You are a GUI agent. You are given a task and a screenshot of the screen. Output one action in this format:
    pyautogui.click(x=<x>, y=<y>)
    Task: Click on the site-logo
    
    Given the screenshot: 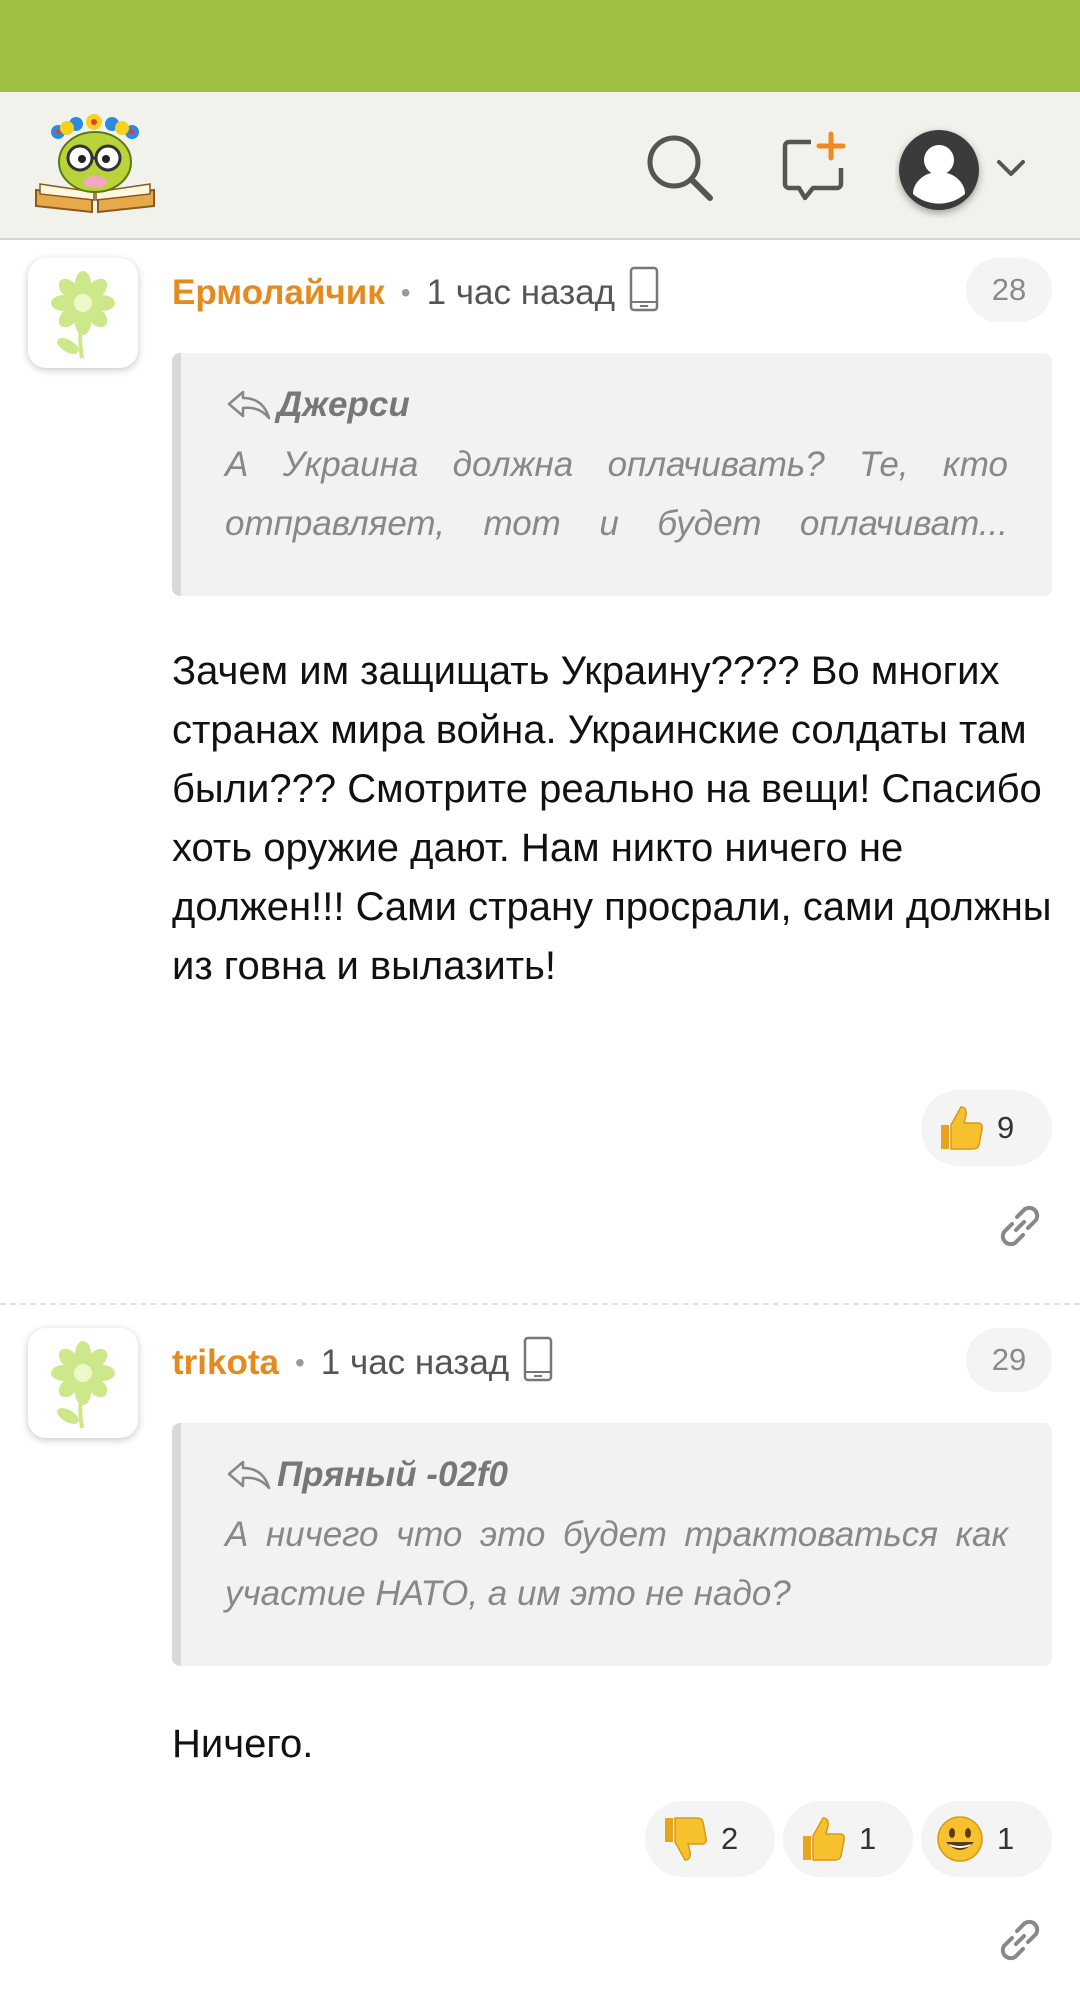 What is the action you would take?
    pyautogui.click(x=95, y=168)
    